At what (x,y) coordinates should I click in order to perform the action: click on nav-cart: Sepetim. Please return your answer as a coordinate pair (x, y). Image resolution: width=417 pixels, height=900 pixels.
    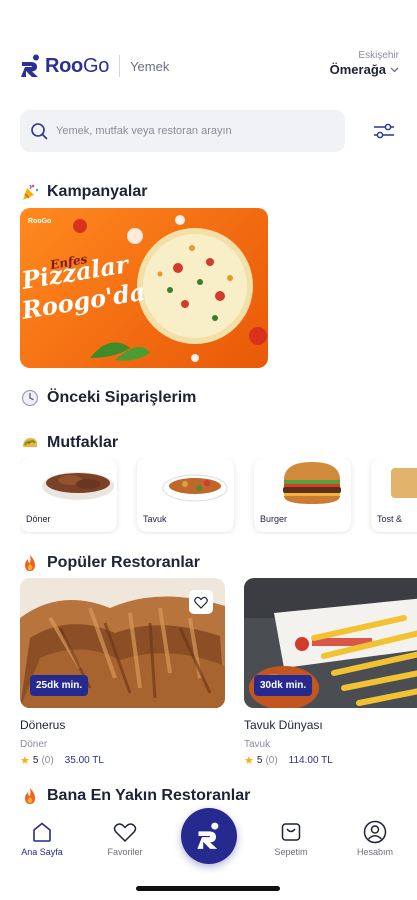
    Looking at the image, I should click on (291, 839).